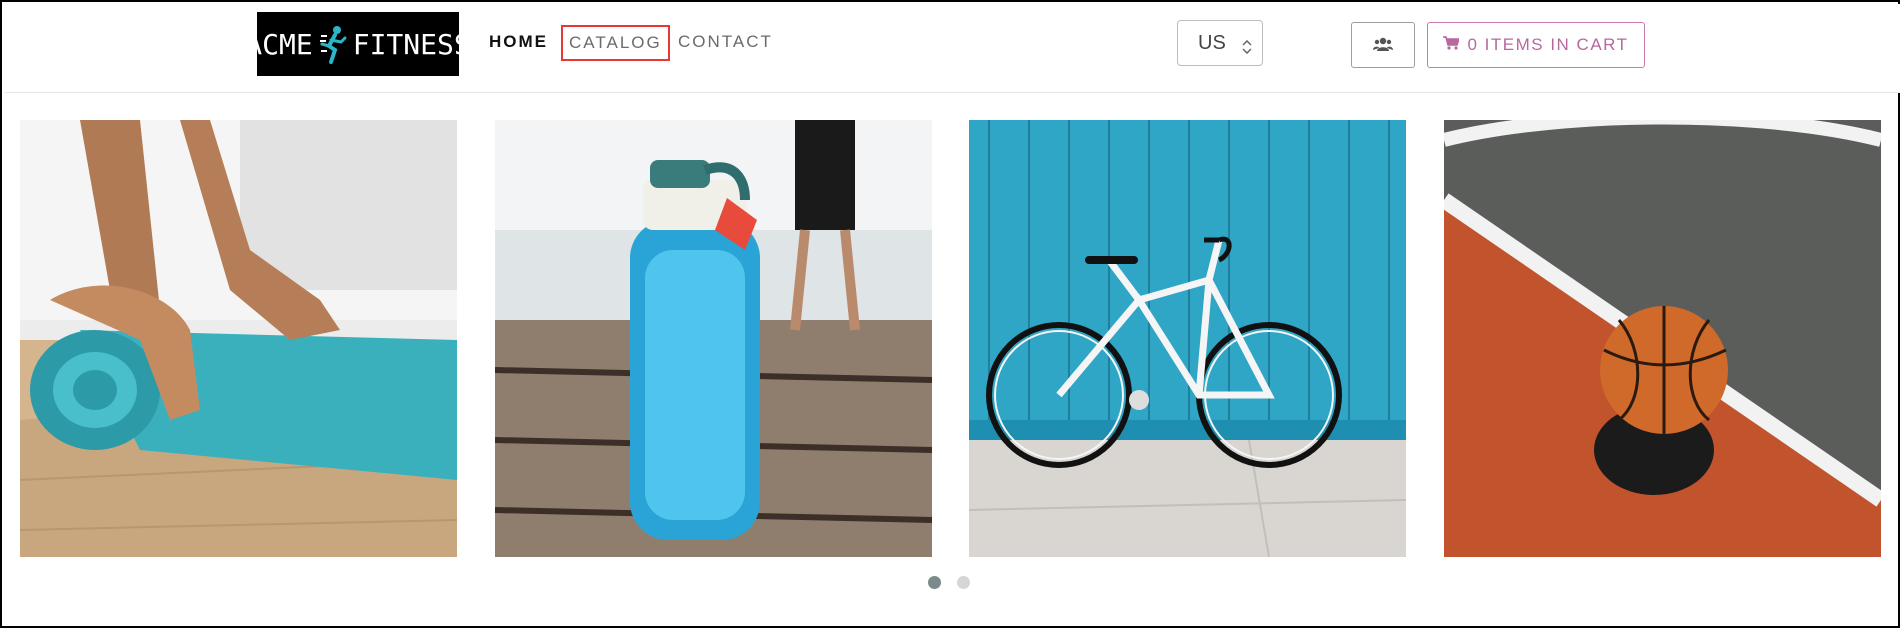 The width and height of the screenshot is (1900, 628). What do you see at coordinates (615, 43) in the screenshot?
I see `nav-catalog-link: CATALOG` at bounding box center [615, 43].